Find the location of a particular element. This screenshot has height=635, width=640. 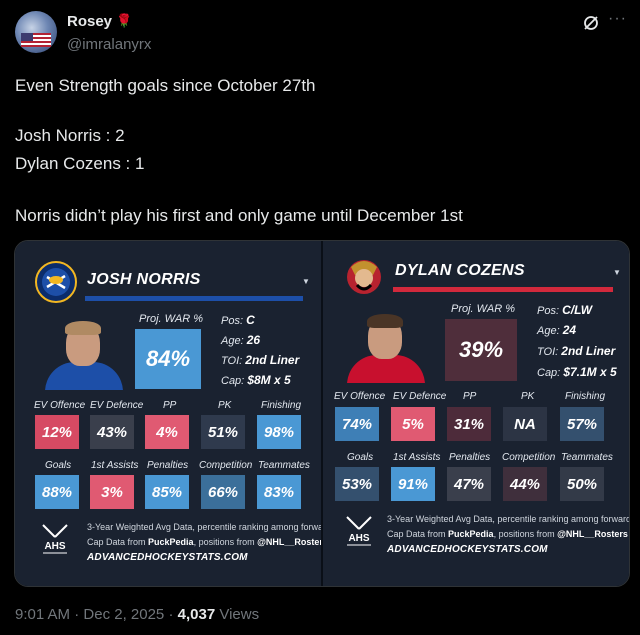

tweet-time: 9:01 AM is located at coordinates (42, 614).